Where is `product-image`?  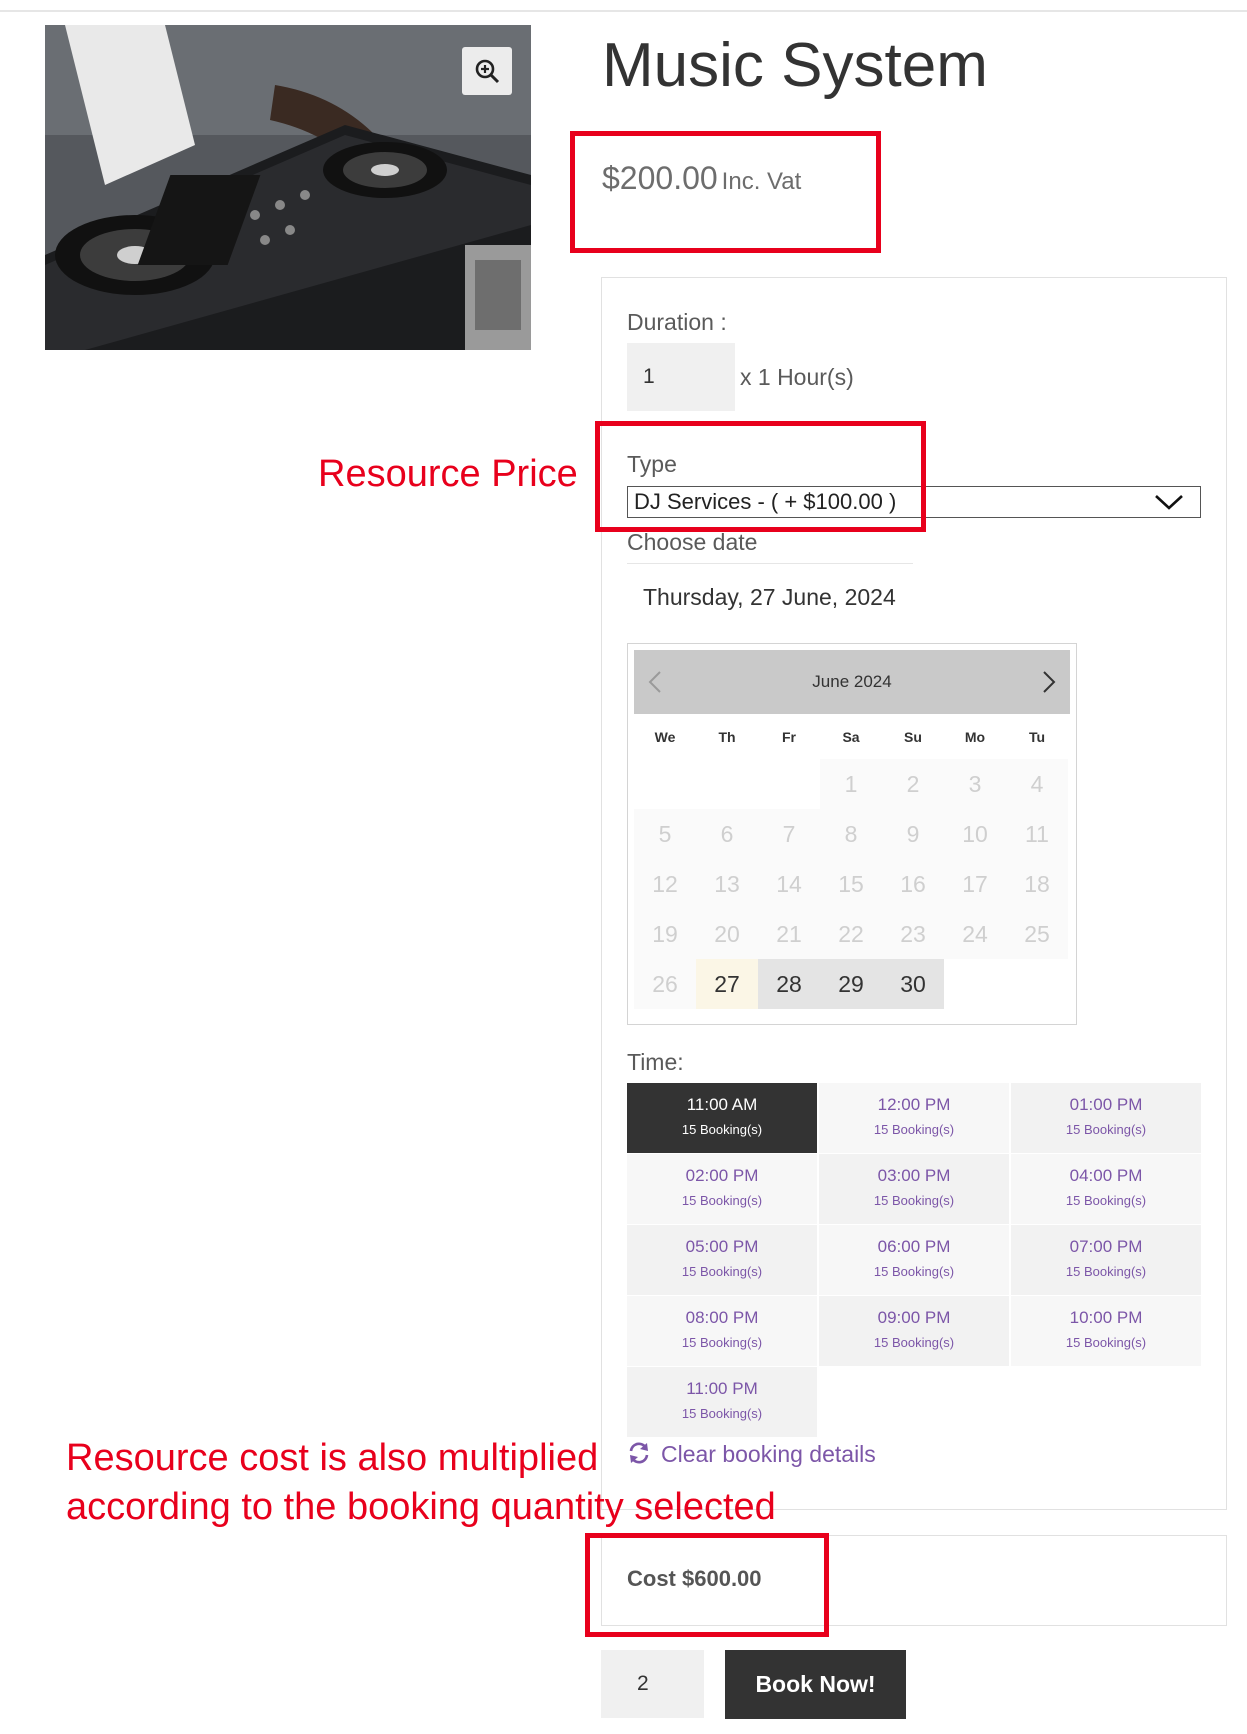 product-image is located at coordinates (288, 187).